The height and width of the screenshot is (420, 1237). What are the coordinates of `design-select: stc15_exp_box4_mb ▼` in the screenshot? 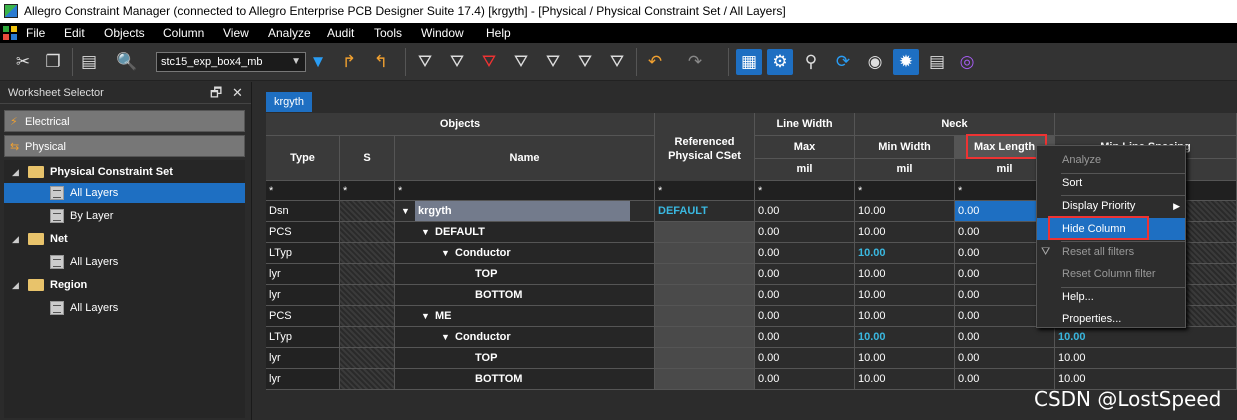 It's located at (231, 62).